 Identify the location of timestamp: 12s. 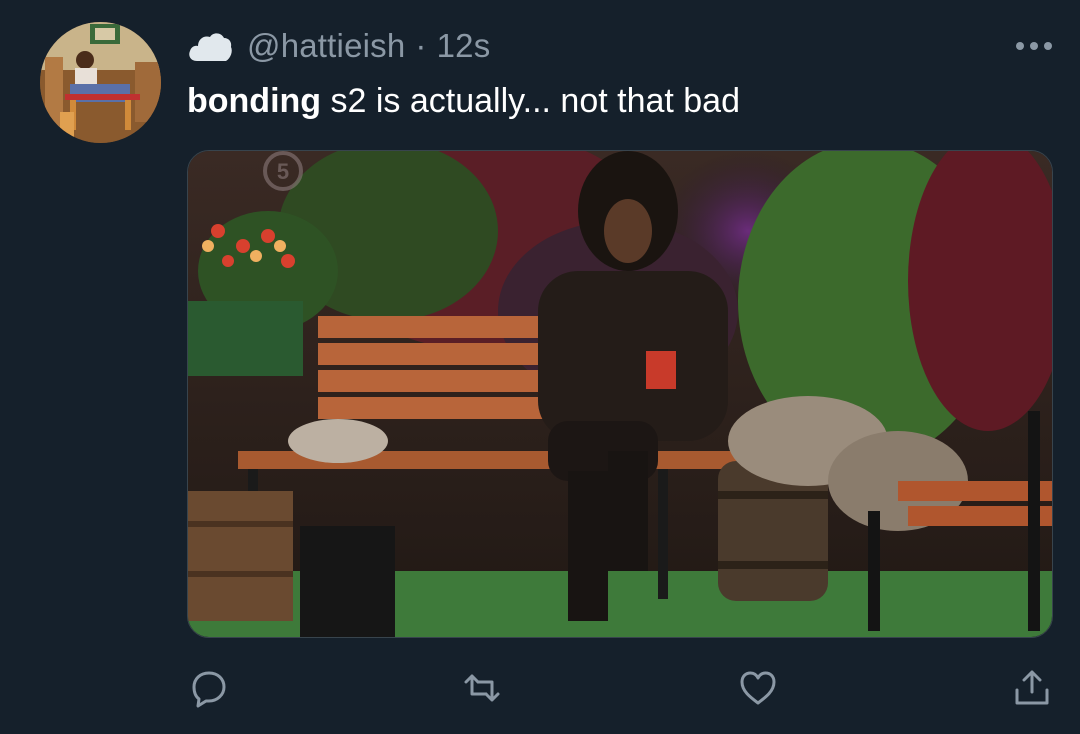
(464, 46).